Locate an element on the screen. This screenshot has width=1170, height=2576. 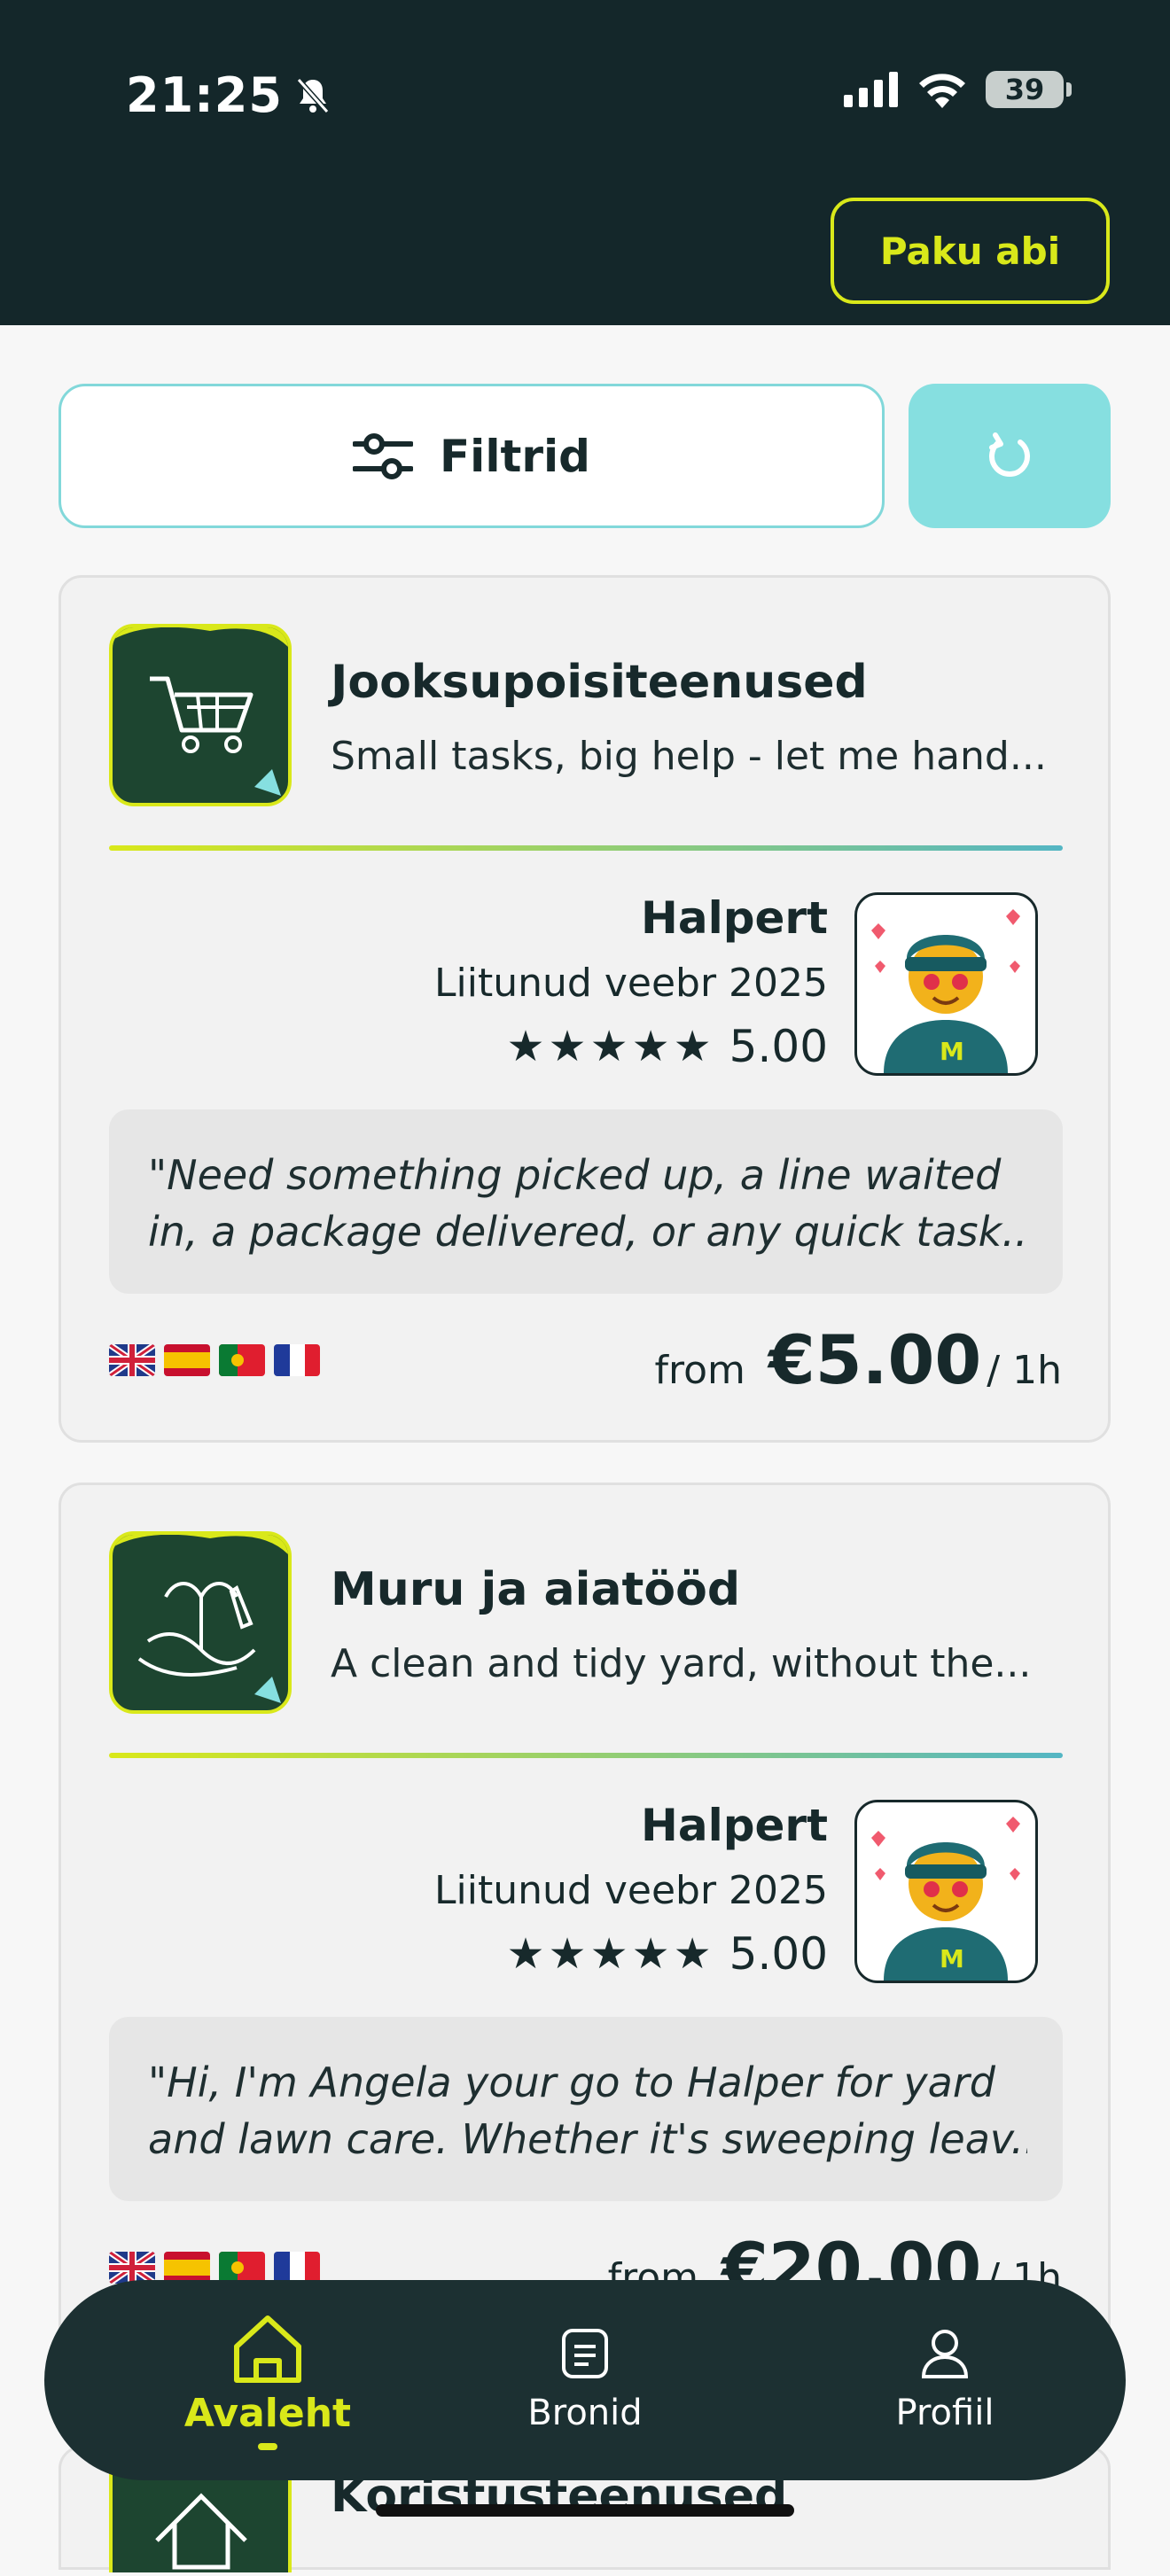
refresh-button is located at coordinates (1010, 456).